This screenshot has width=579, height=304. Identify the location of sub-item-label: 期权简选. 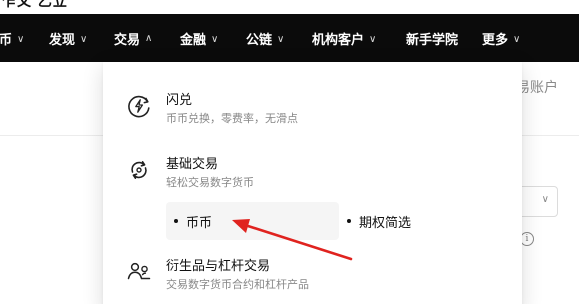
(385, 223).